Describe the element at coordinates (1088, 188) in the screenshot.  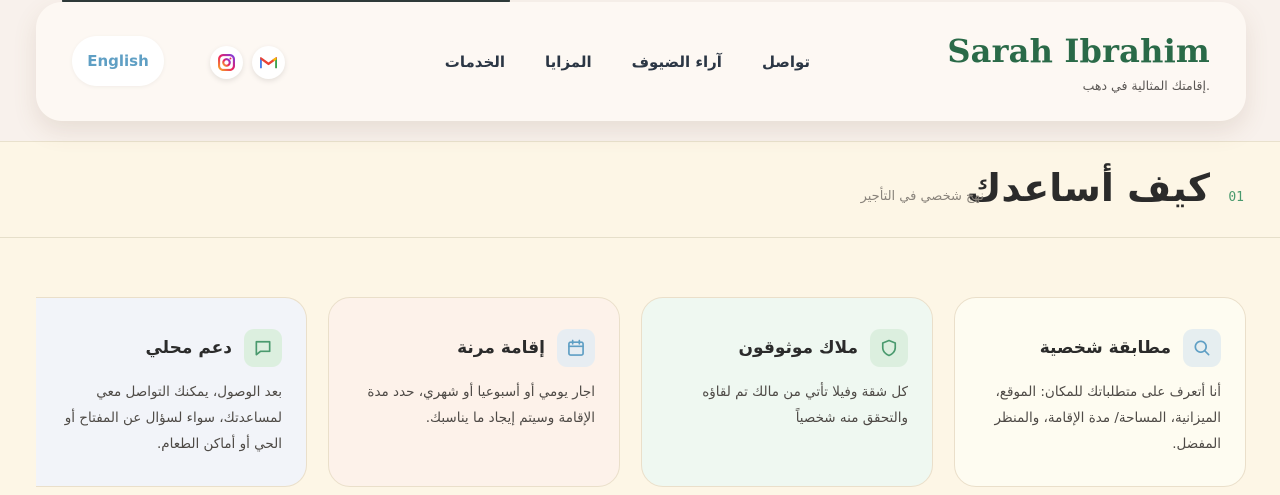
I see `section-title: كيف أساعدك` at that location.